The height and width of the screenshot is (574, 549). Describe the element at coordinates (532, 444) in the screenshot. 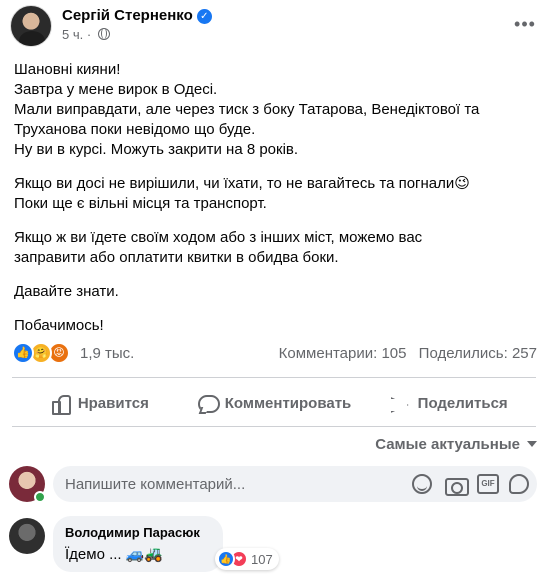

I see `chevron-down-icon` at that location.